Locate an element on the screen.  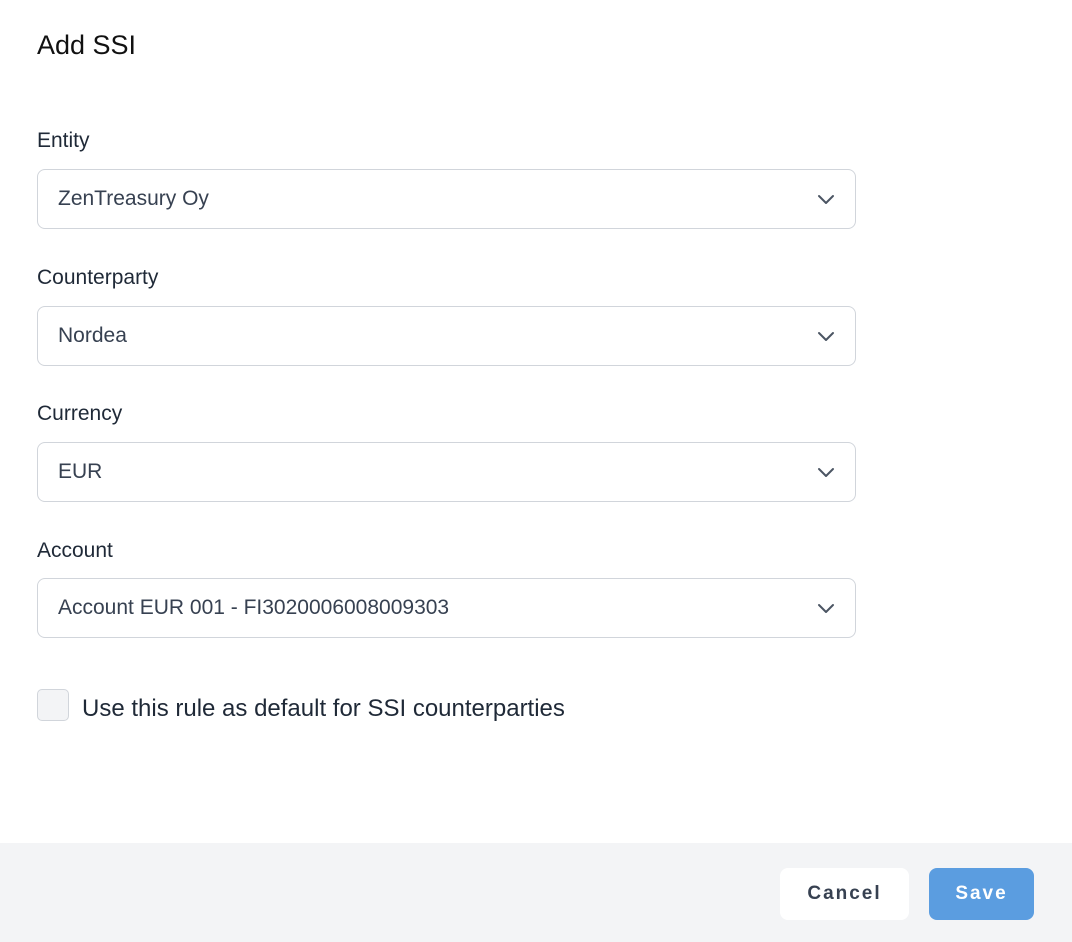
account-label: Account is located at coordinates (75, 550).